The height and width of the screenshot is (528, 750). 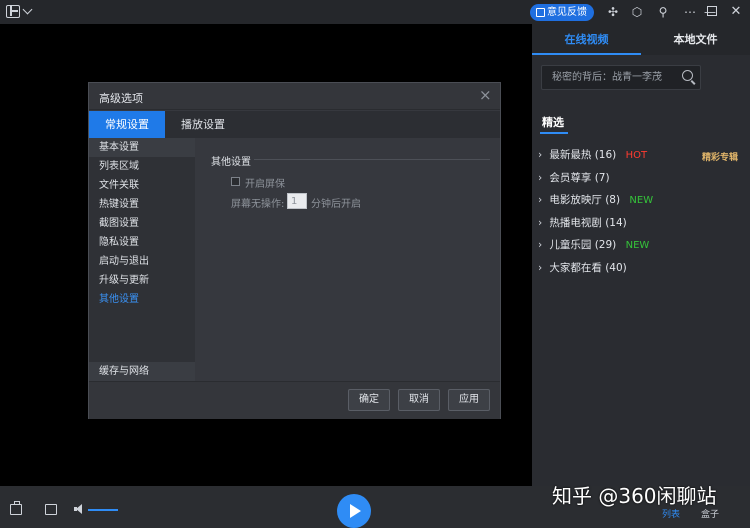 I want to click on list-item-count: (29), so click(x=605, y=245).